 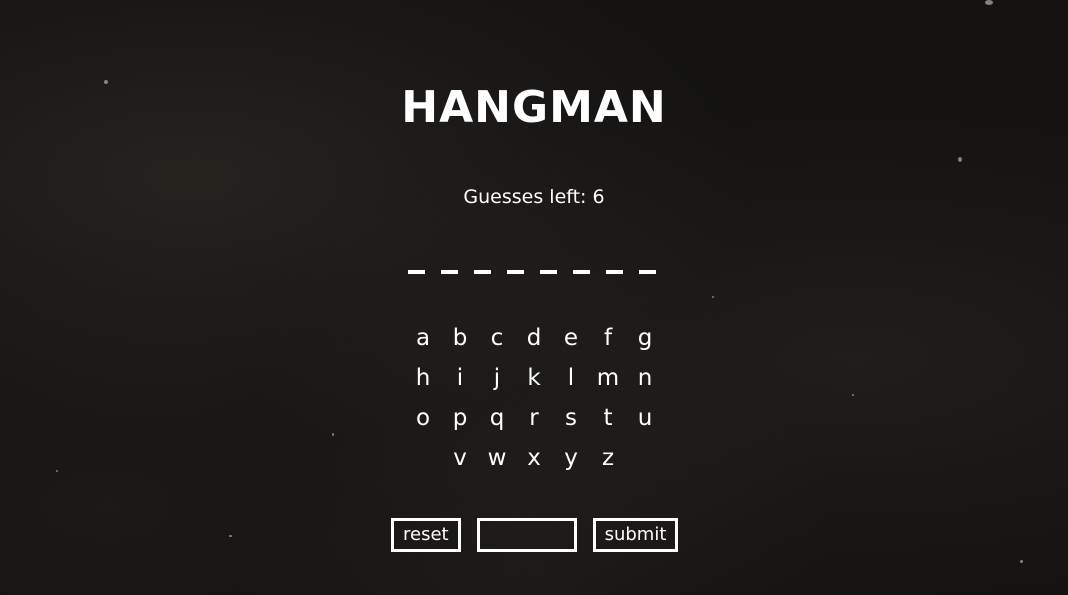 What do you see at coordinates (635, 535) in the screenshot?
I see `submit-button: submit` at bounding box center [635, 535].